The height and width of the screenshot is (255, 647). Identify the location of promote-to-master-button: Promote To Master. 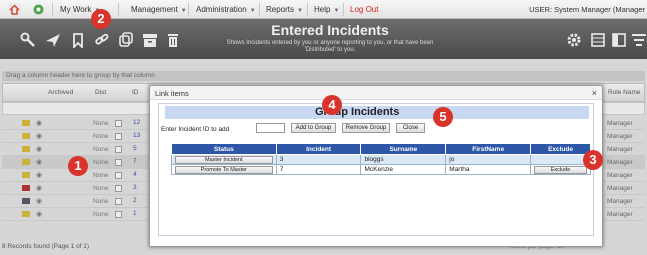
(224, 169).